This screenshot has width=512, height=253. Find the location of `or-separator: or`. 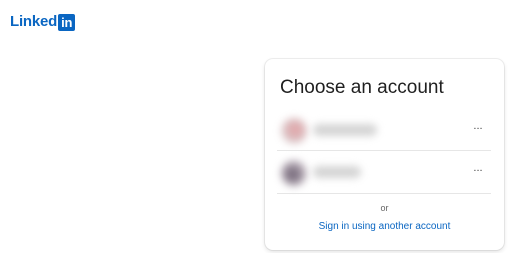

or-separator: or is located at coordinates (384, 208).